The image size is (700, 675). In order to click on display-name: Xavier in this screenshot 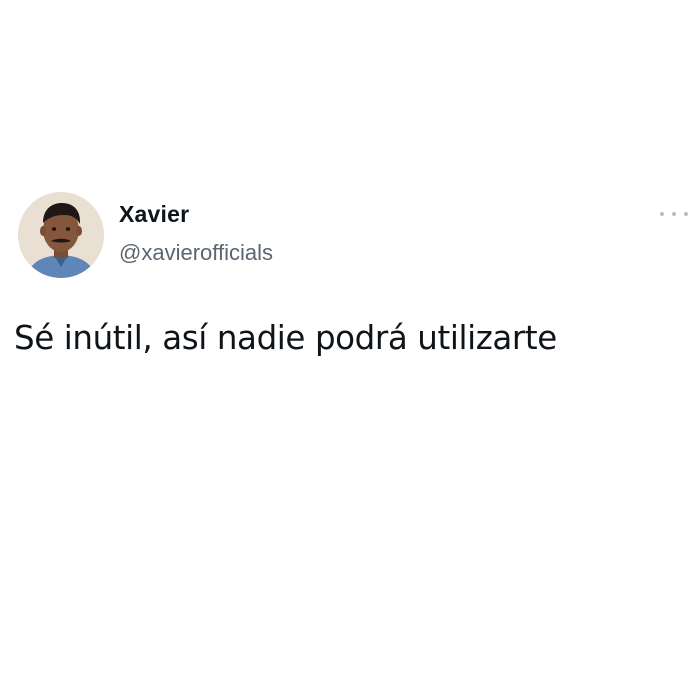, I will do `click(196, 214)`.